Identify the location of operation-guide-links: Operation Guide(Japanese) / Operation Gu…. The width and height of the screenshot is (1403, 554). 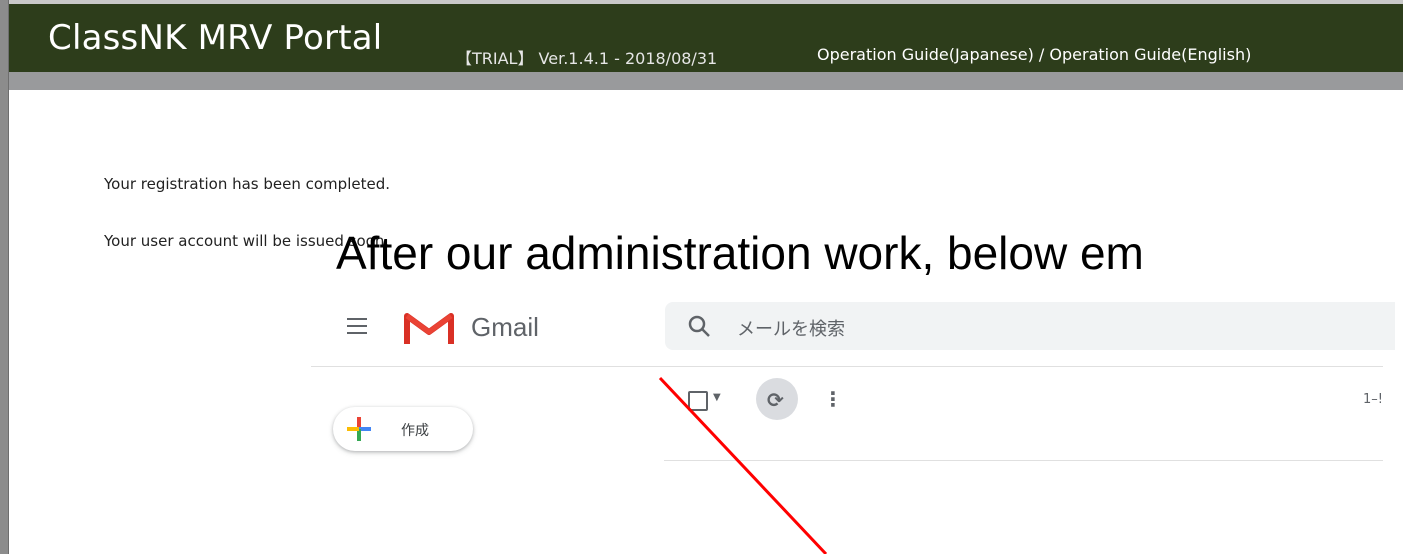
(1034, 54).